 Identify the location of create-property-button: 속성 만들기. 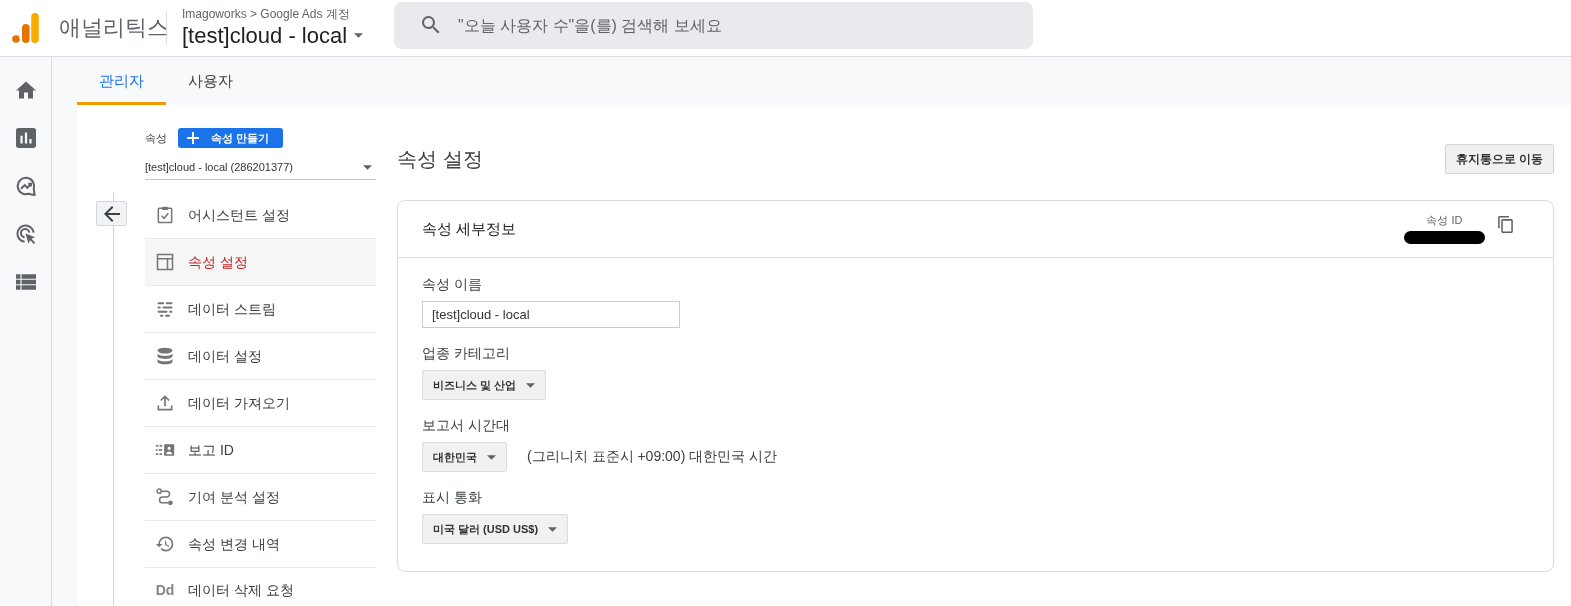
(231, 138).